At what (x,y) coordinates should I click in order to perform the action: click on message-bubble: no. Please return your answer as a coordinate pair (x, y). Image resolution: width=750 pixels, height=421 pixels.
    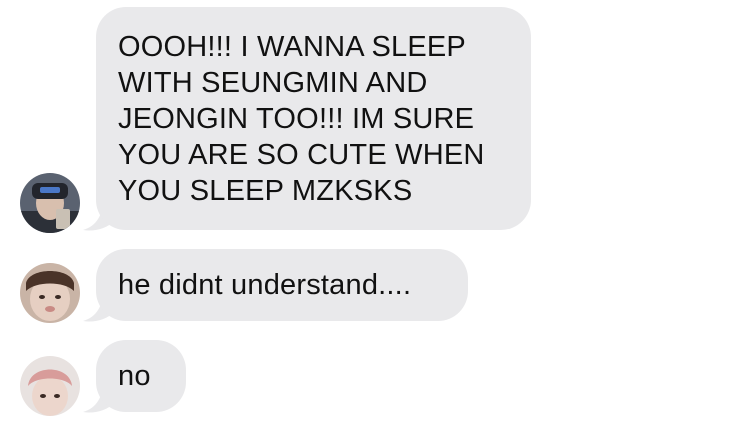
    Looking at the image, I should click on (141, 376).